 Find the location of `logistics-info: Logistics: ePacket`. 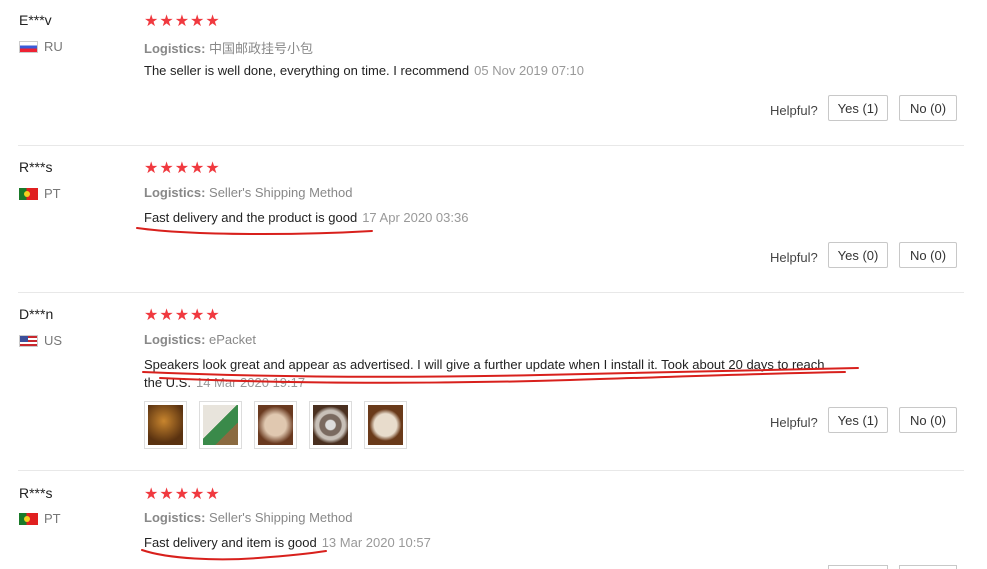

logistics-info: Logistics: ePacket is located at coordinates (200, 339).